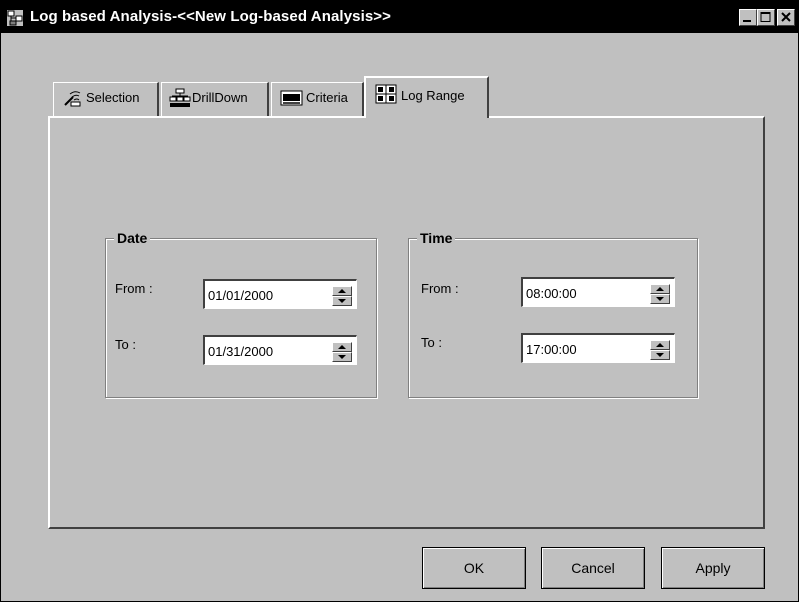 Image resolution: width=799 pixels, height=602 pixels. Describe the element at coordinates (280, 350) in the screenshot. I see `date-to-field: 01/31/2000` at that location.